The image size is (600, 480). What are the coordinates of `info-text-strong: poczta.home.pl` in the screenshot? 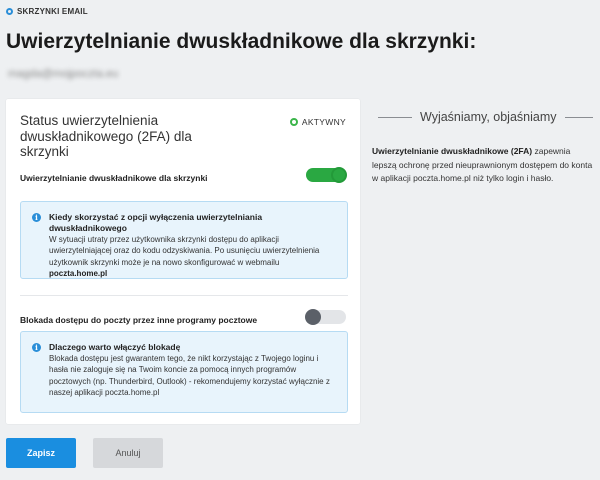 It's located at (78, 274).